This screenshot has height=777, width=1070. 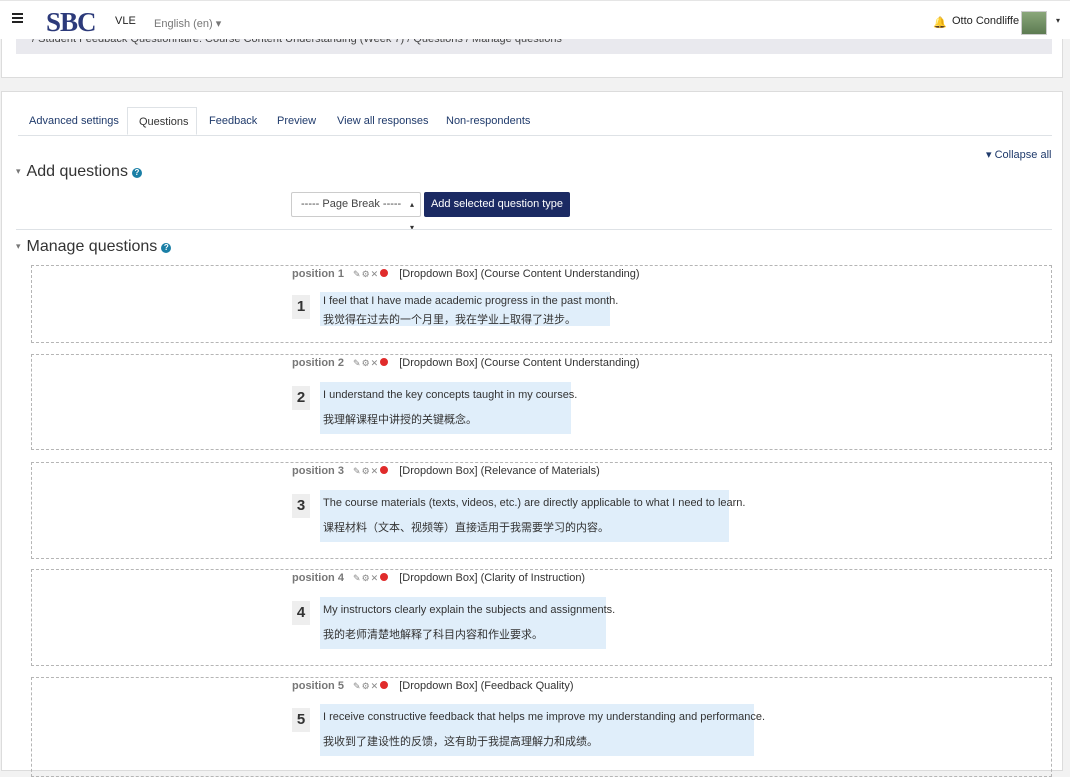 I want to click on question-type: [Dropdown Box] (Feedback Quality), so click(x=486, y=686).